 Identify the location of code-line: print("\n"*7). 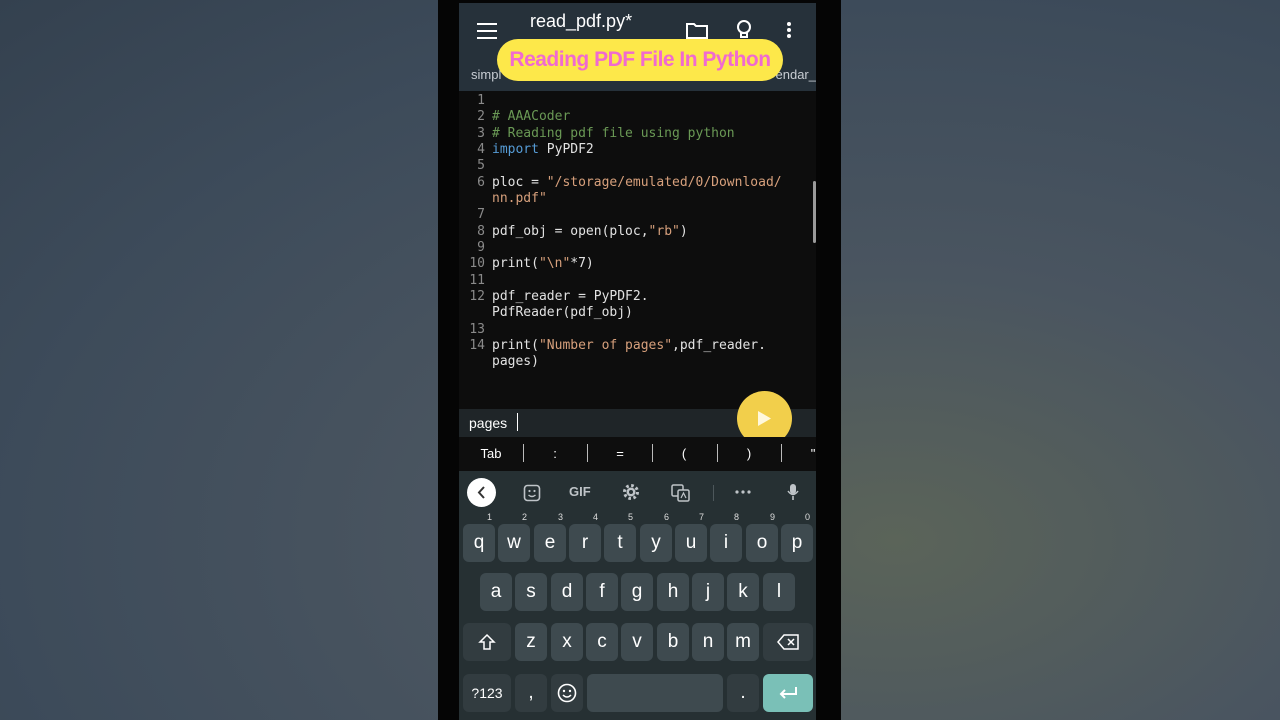
(543, 263).